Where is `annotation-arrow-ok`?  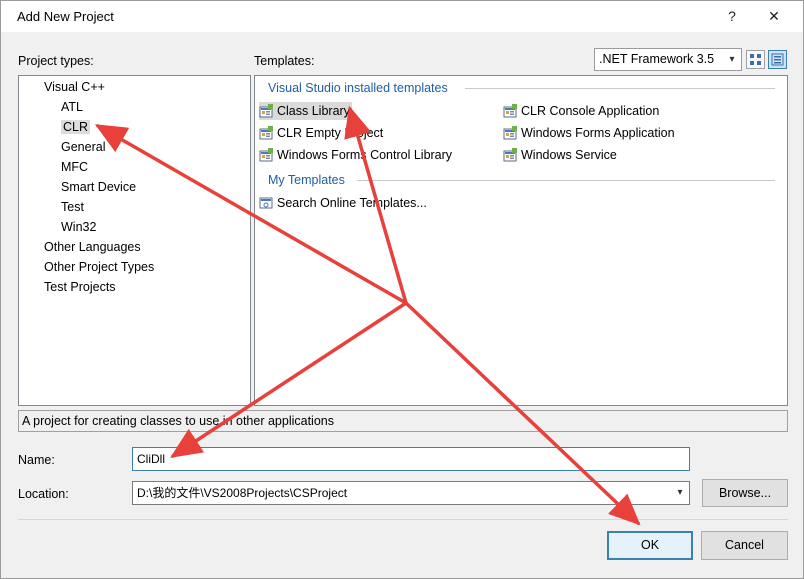
annotation-arrow-ok is located at coordinates (522, 413).